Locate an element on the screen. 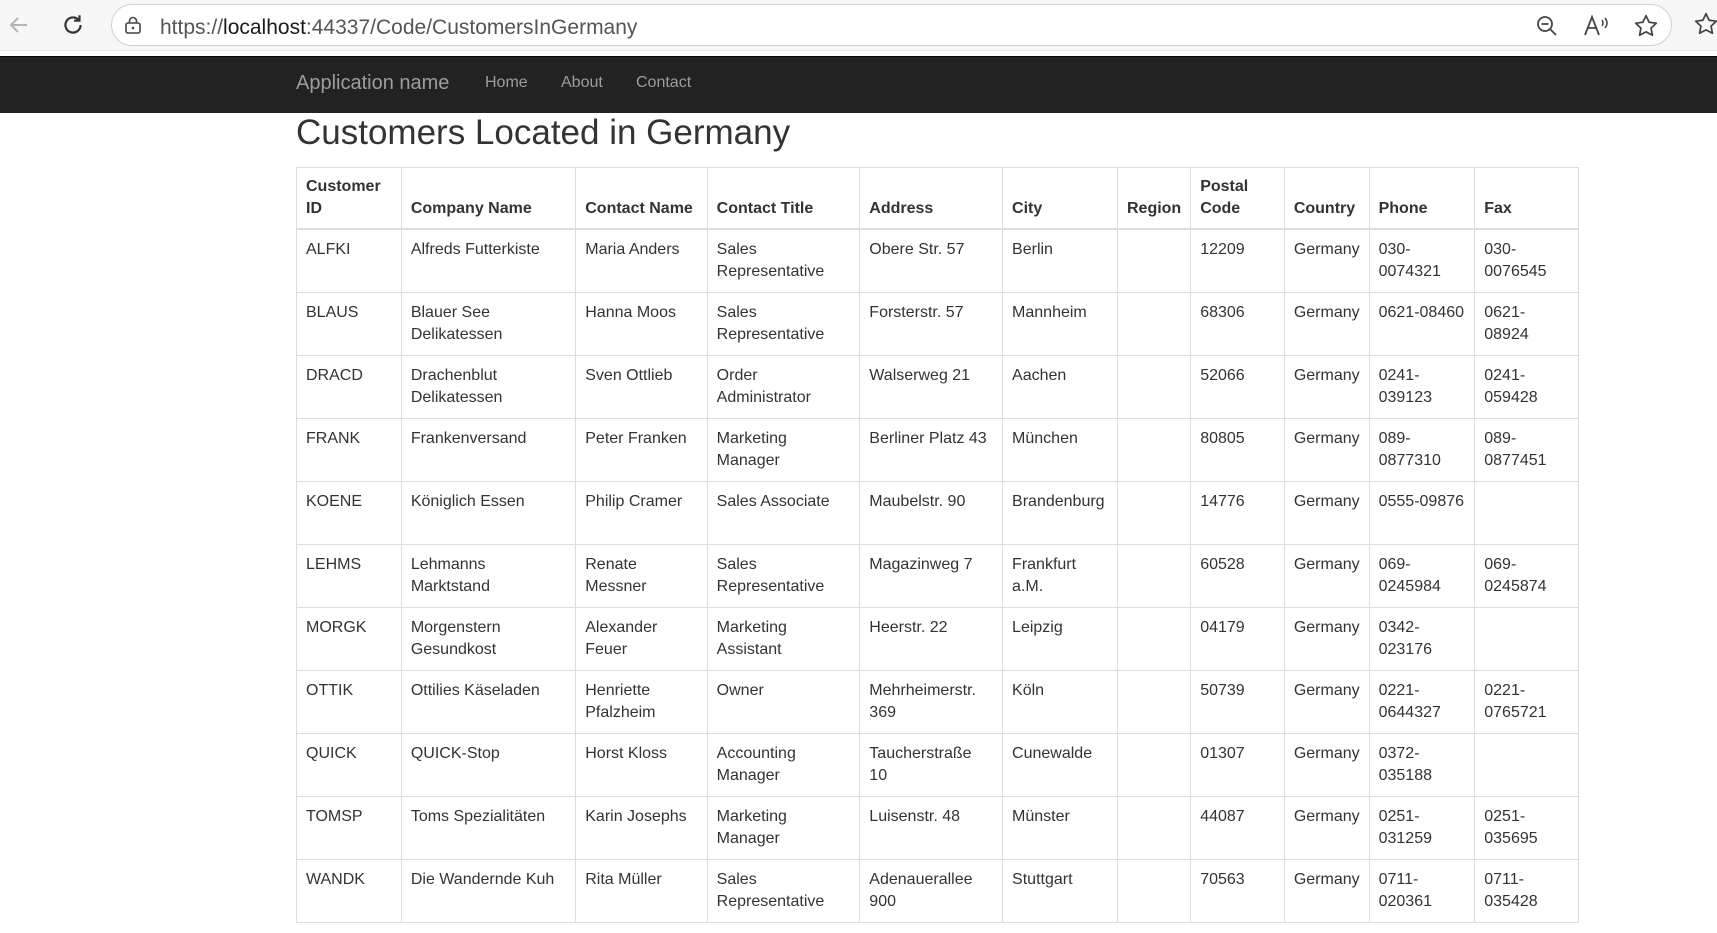 This screenshot has width=1717, height=933. header-customer-id: Customer ID is located at coordinates (349, 198).